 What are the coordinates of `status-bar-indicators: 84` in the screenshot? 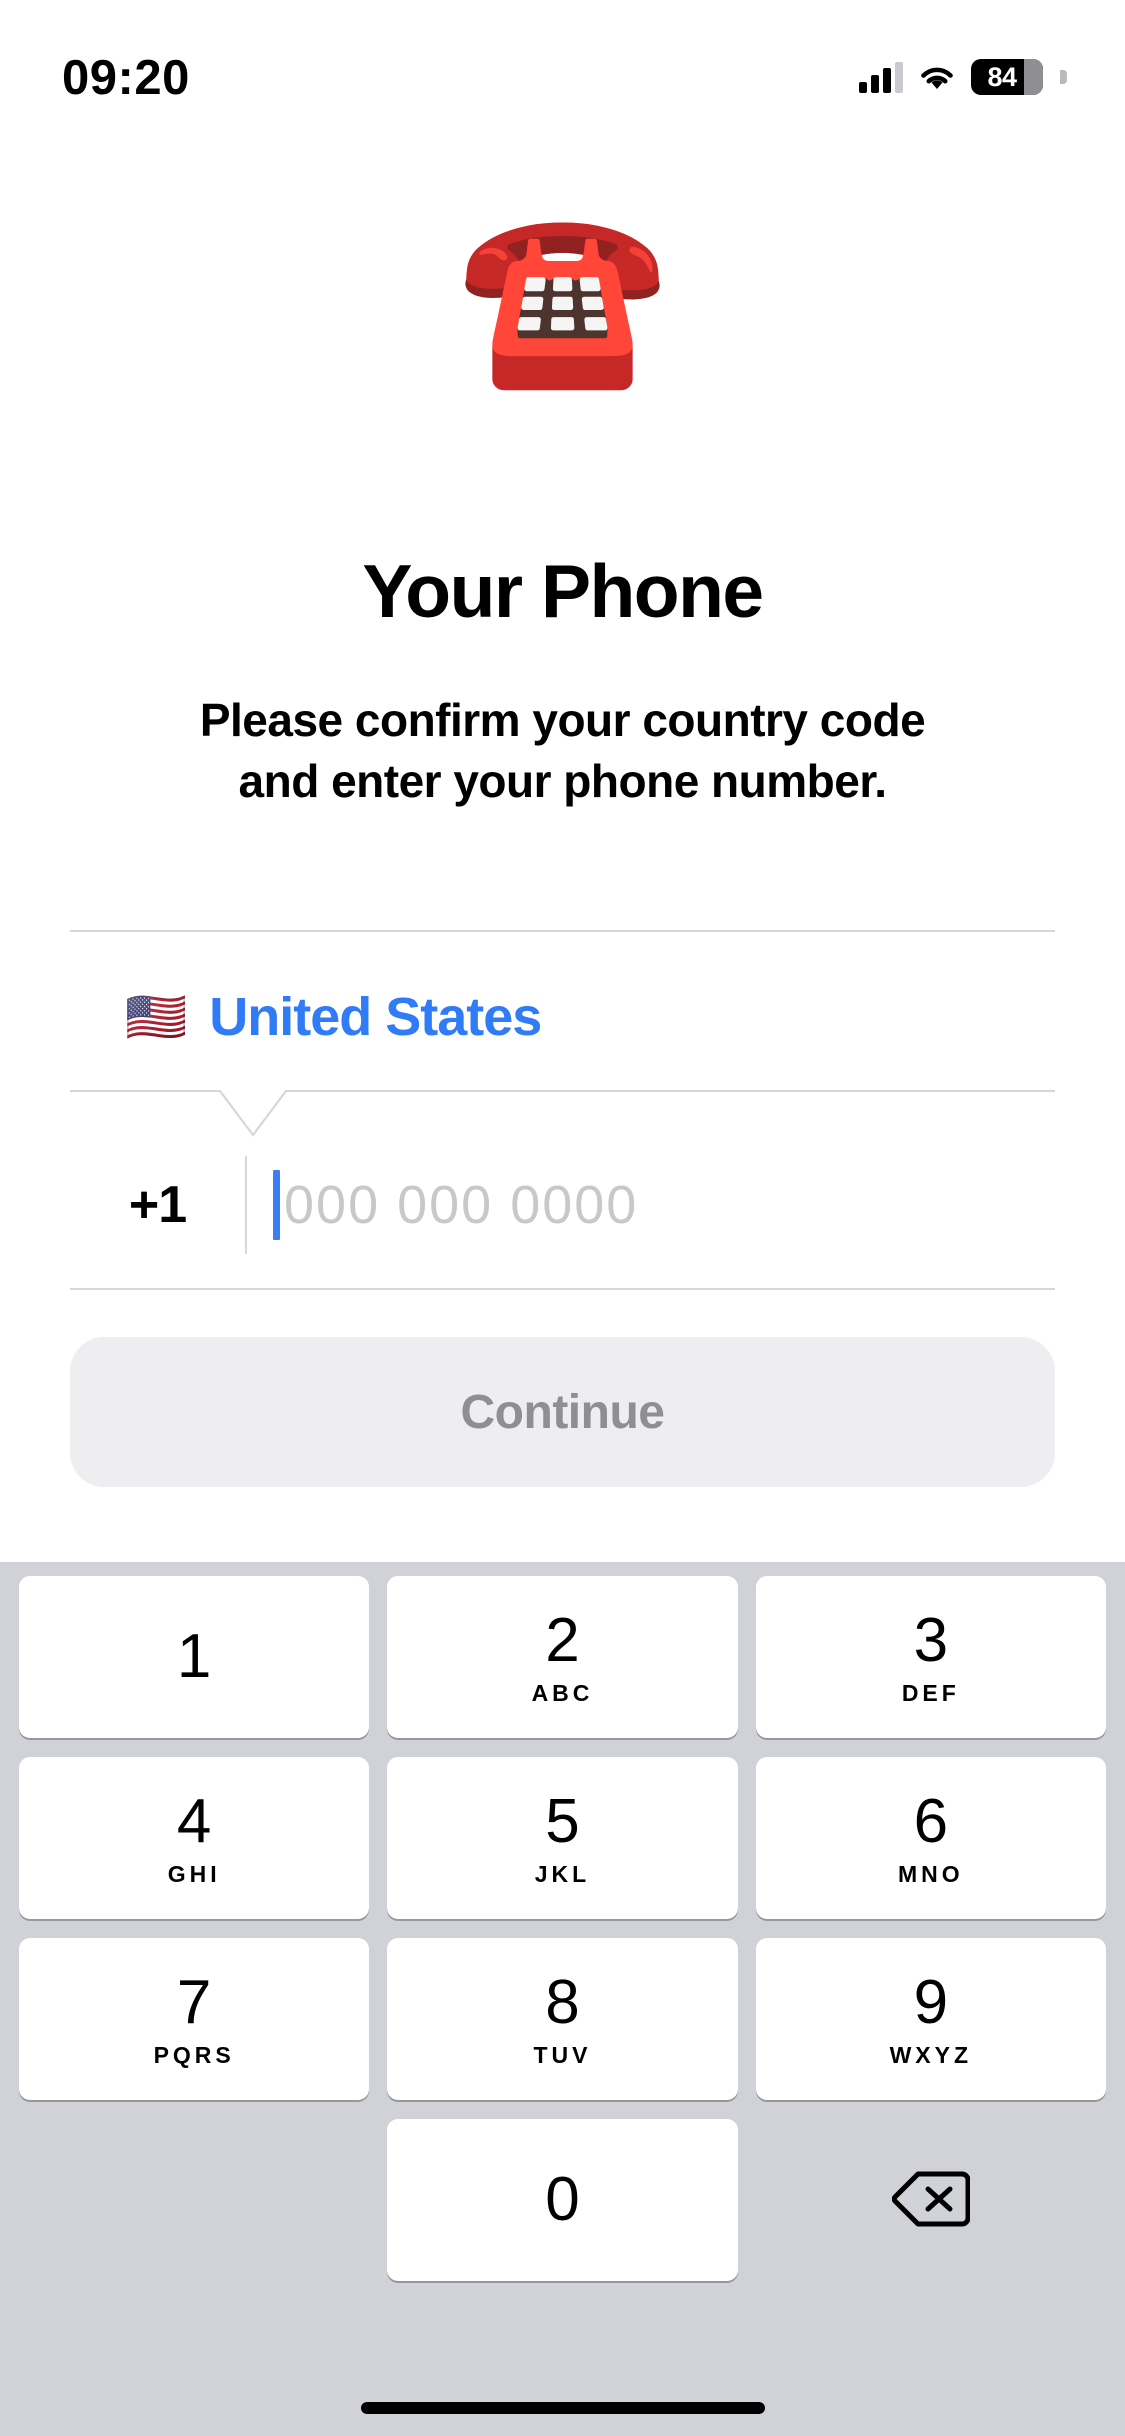 It's located at (963, 66).